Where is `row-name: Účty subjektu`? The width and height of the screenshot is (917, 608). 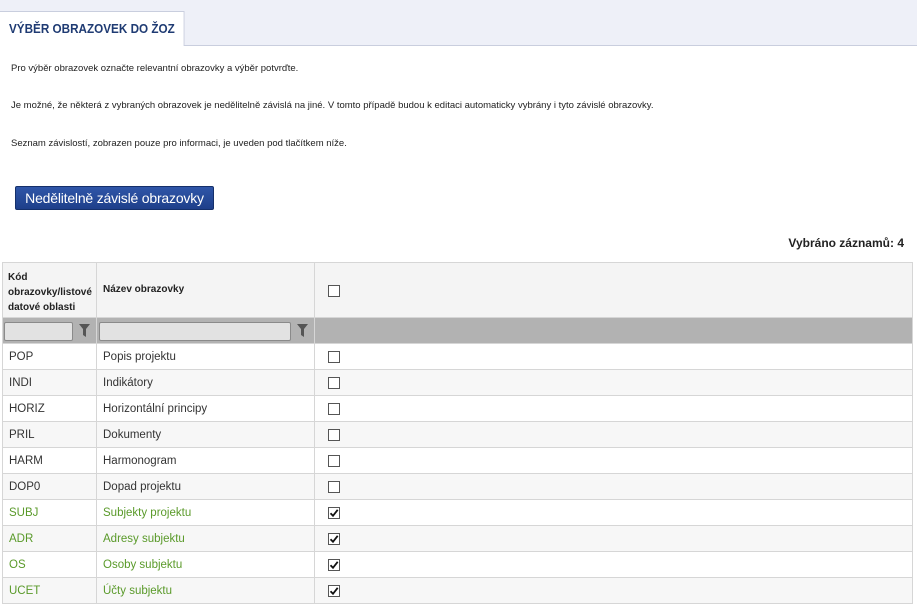
row-name: Účty subjektu is located at coordinates (138, 591).